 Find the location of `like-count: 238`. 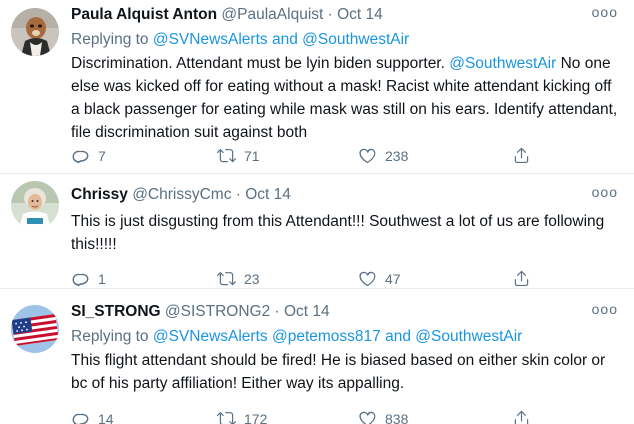

like-count: 238 is located at coordinates (397, 155).